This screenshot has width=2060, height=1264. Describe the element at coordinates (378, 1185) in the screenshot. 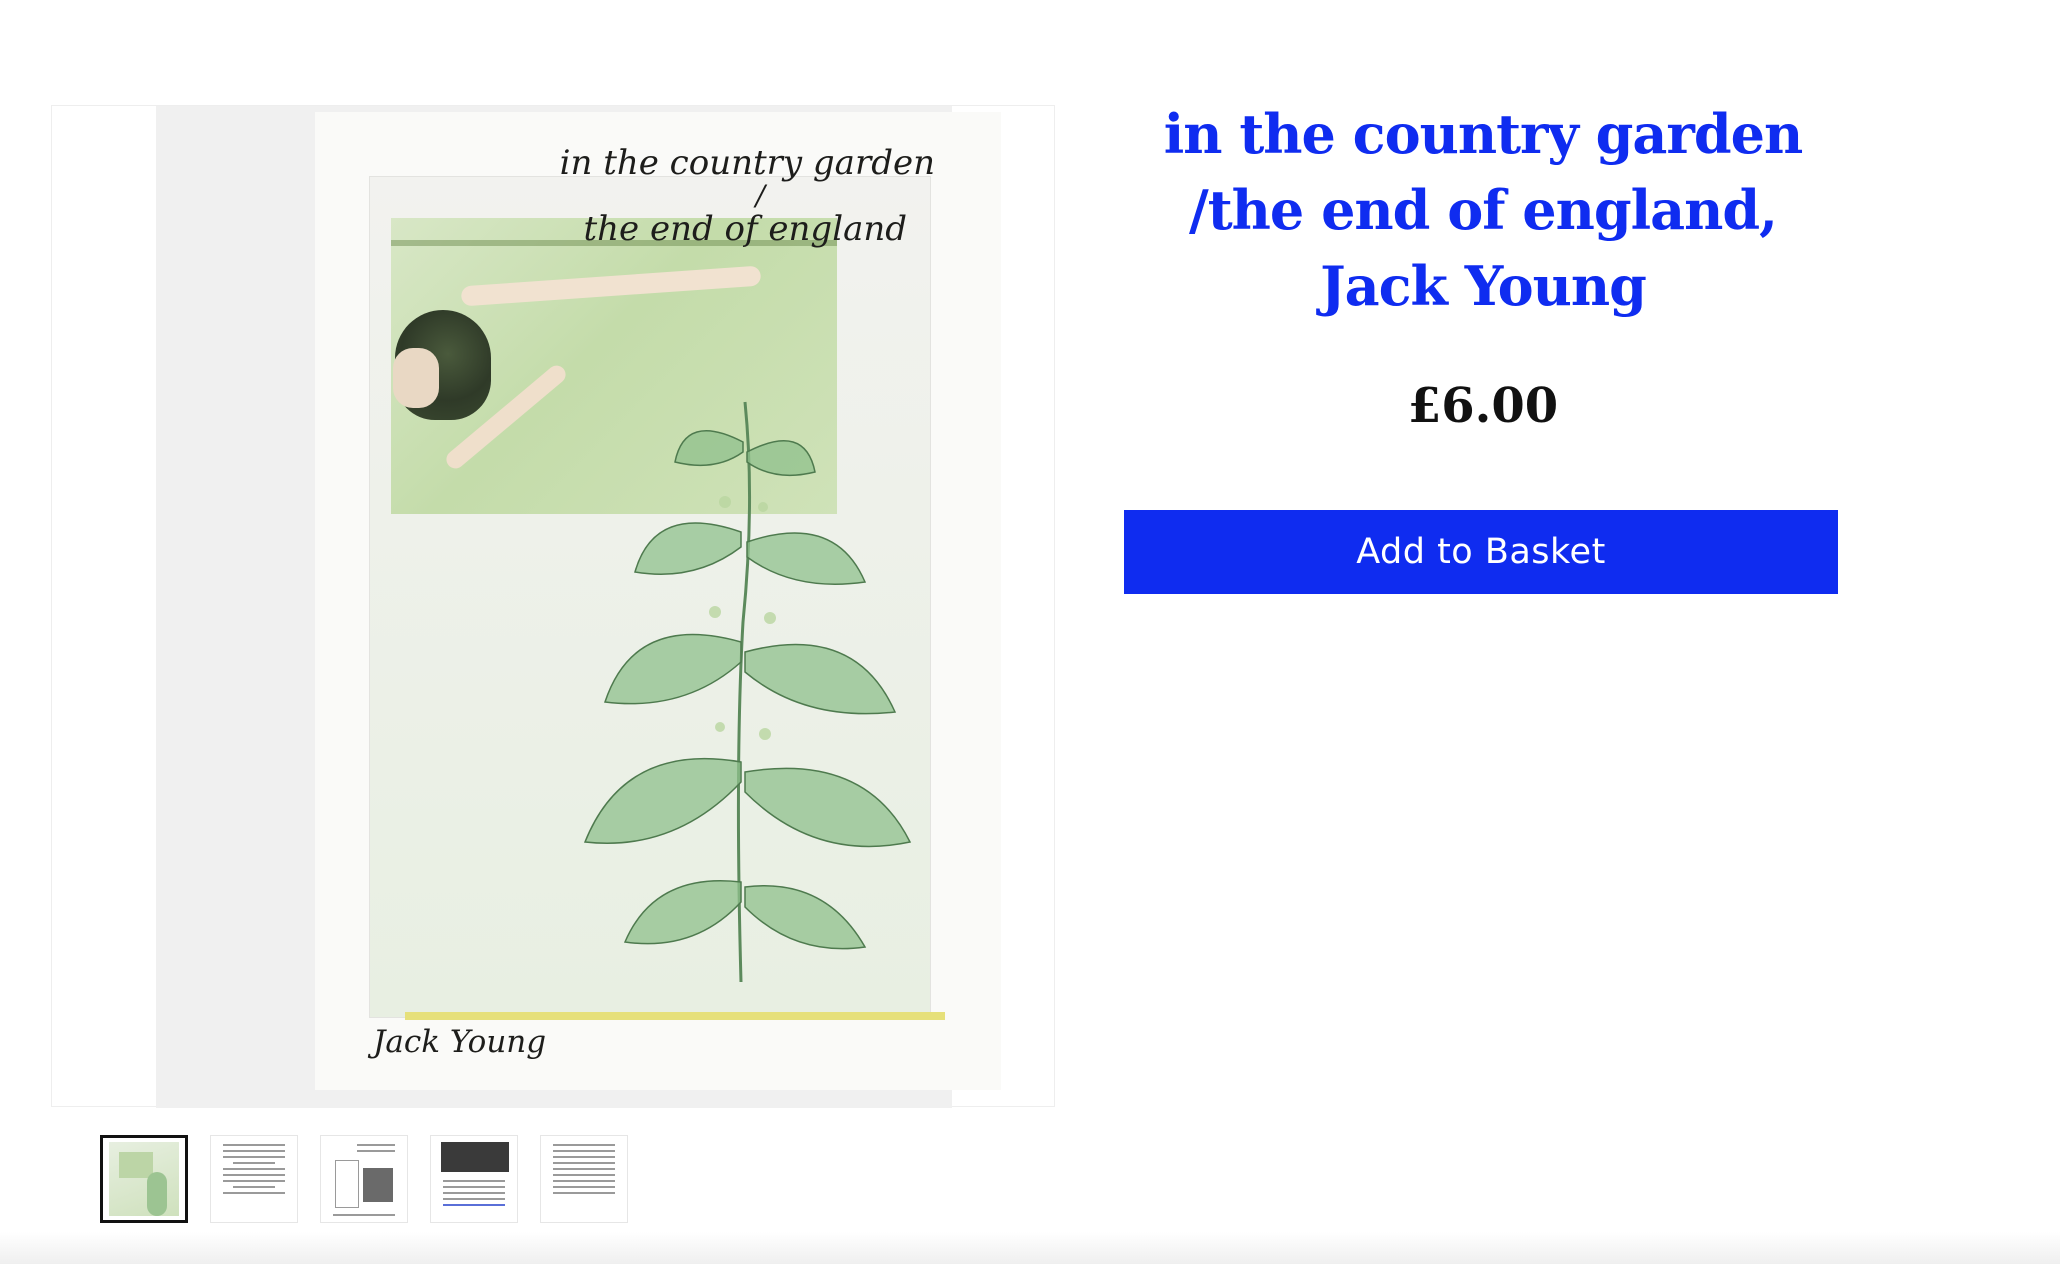

I see `thumbnail-figure` at that location.